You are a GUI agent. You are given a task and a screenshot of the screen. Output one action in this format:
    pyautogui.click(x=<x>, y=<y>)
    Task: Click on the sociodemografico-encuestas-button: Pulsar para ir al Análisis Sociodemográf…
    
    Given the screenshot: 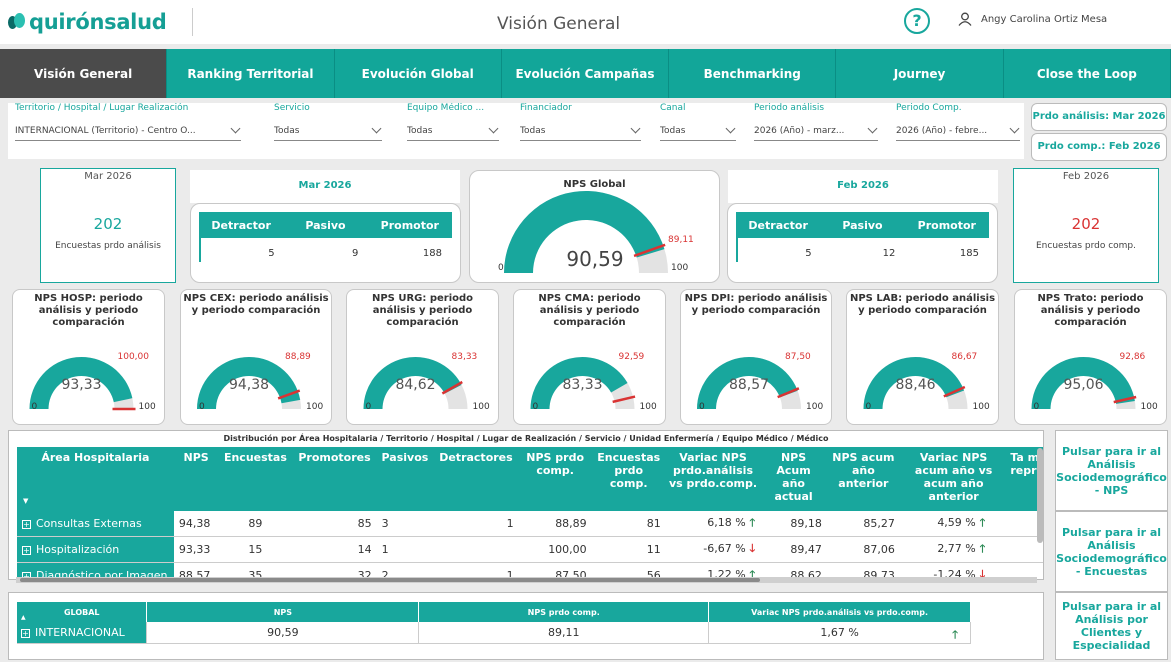 What is the action you would take?
    pyautogui.click(x=1111, y=551)
    